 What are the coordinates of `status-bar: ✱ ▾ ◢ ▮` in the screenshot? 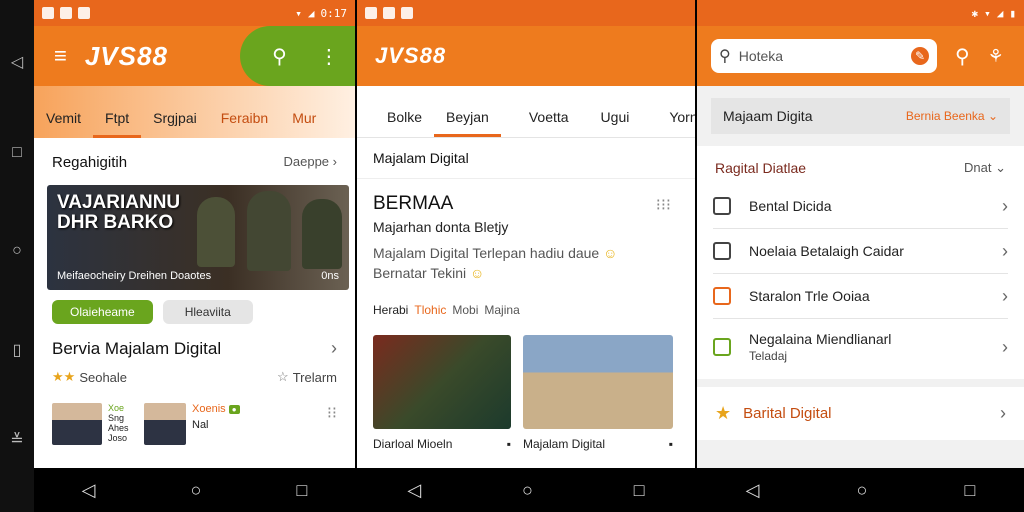 It's located at (860, 13).